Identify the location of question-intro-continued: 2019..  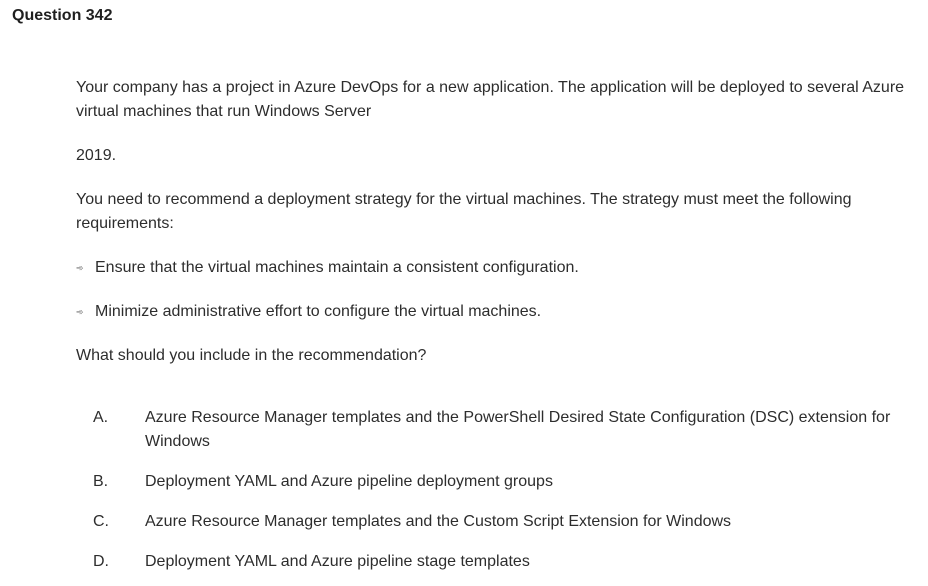
(96, 155).